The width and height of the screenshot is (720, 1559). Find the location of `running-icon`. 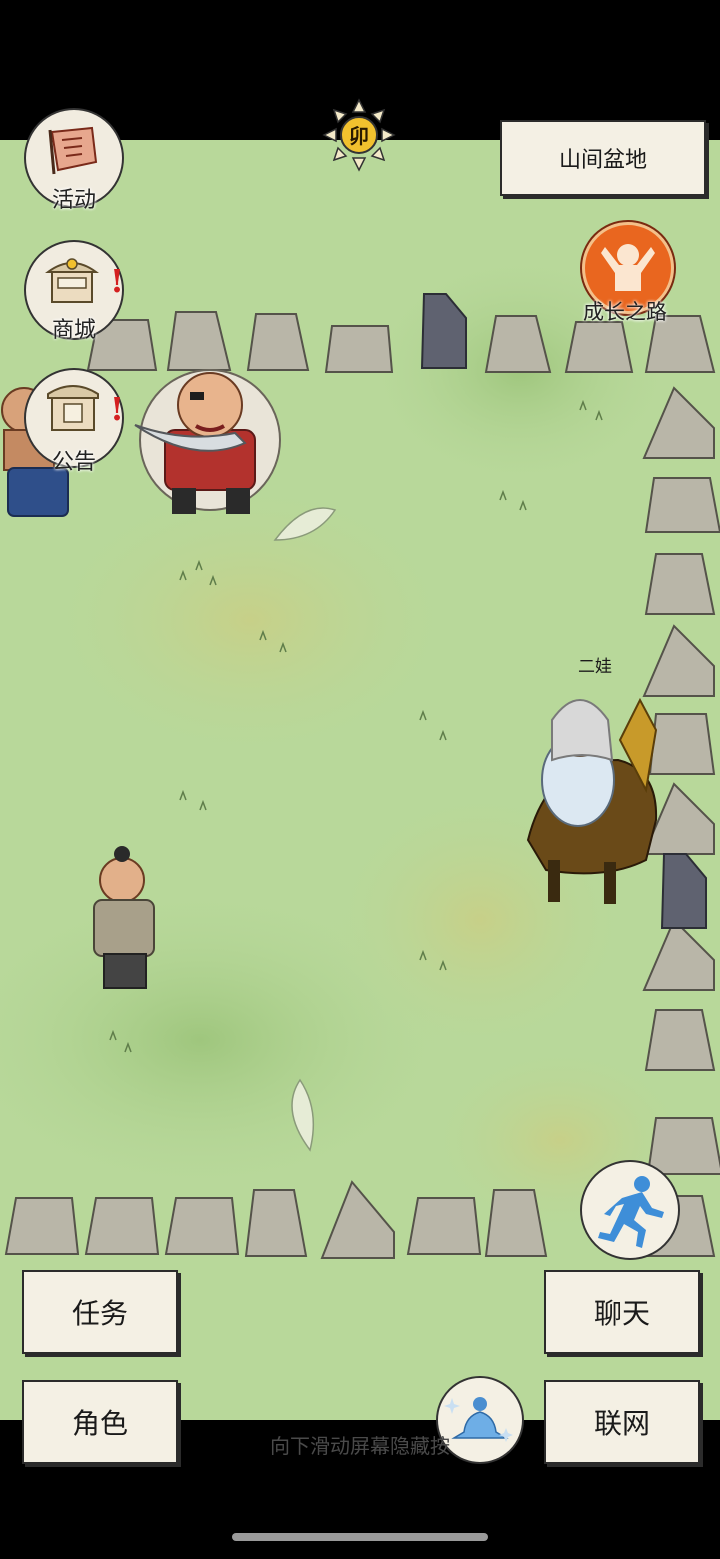

running-icon is located at coordinates (631, 1212).